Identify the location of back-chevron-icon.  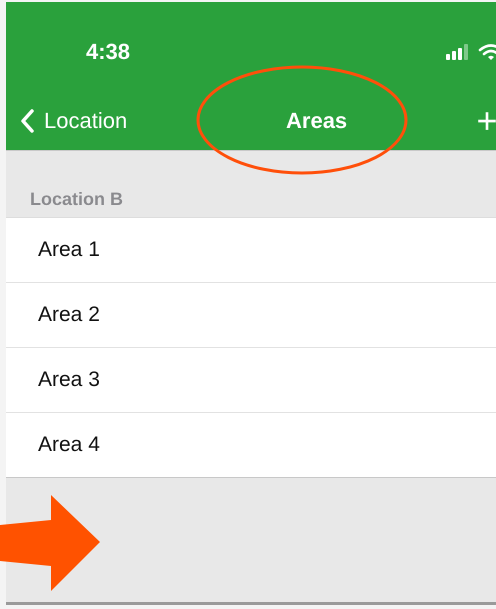
(27, 121).